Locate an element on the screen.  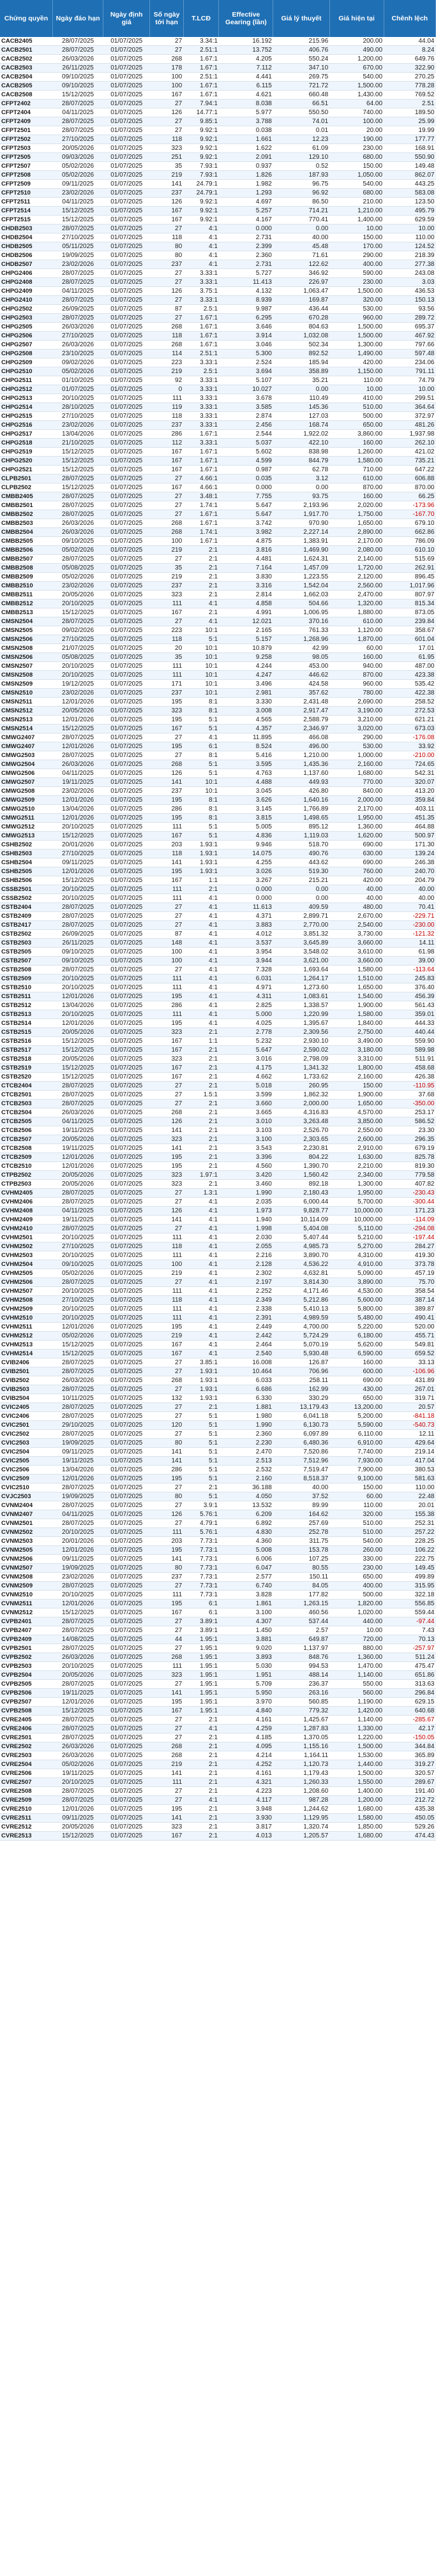
cell-theoretical-price: 892.18 is located at coordinates (301, 1184).